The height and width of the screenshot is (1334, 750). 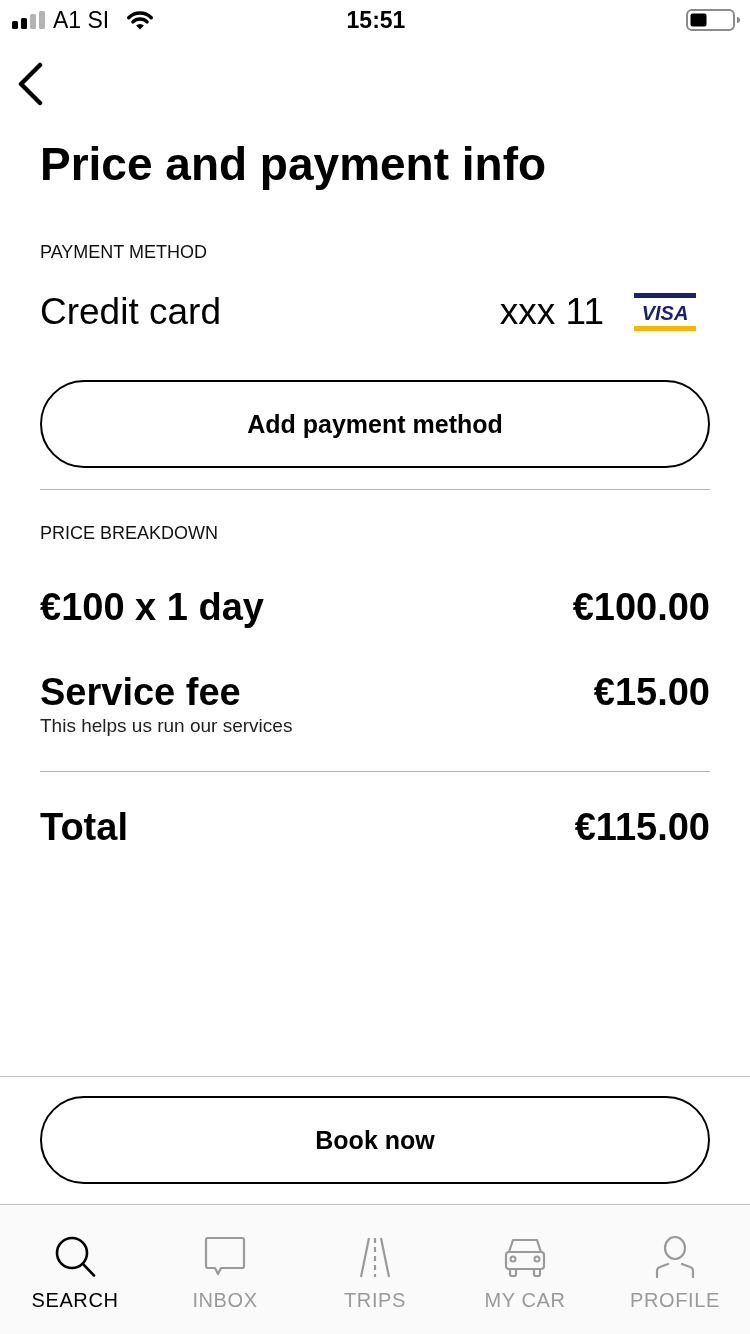 What do you see at coordinates (665, 312) in the screenshot?
I see `card-brand-logo: VISA` at bounding box center [665, 312].